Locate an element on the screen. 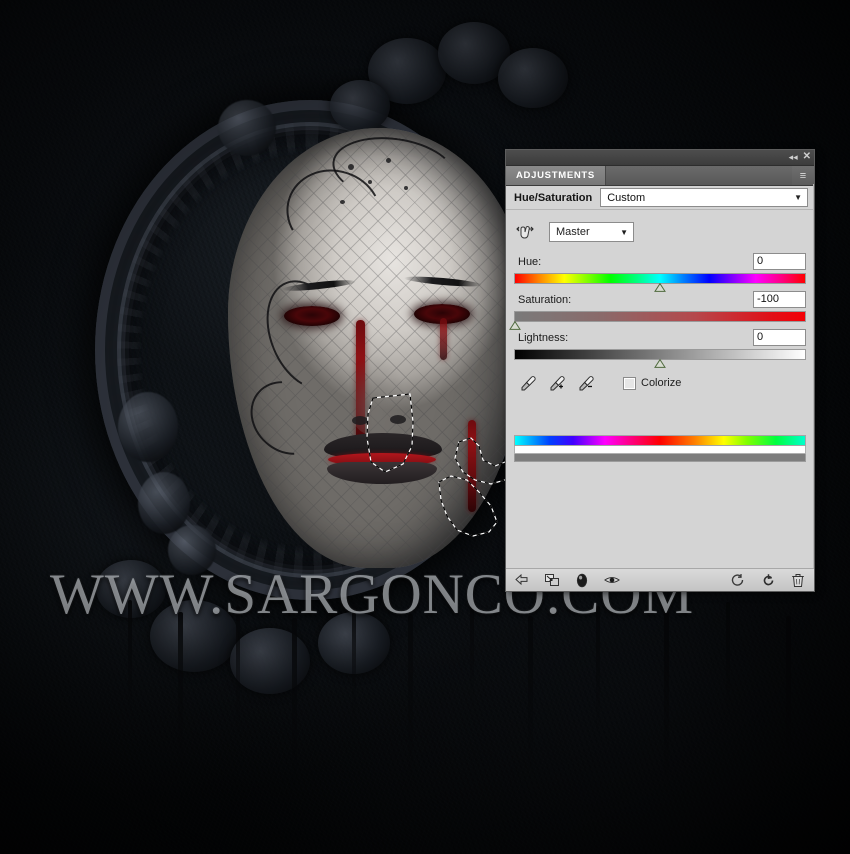  slider-hue-head: Hue: 0 is located at coordinates (660, 261).